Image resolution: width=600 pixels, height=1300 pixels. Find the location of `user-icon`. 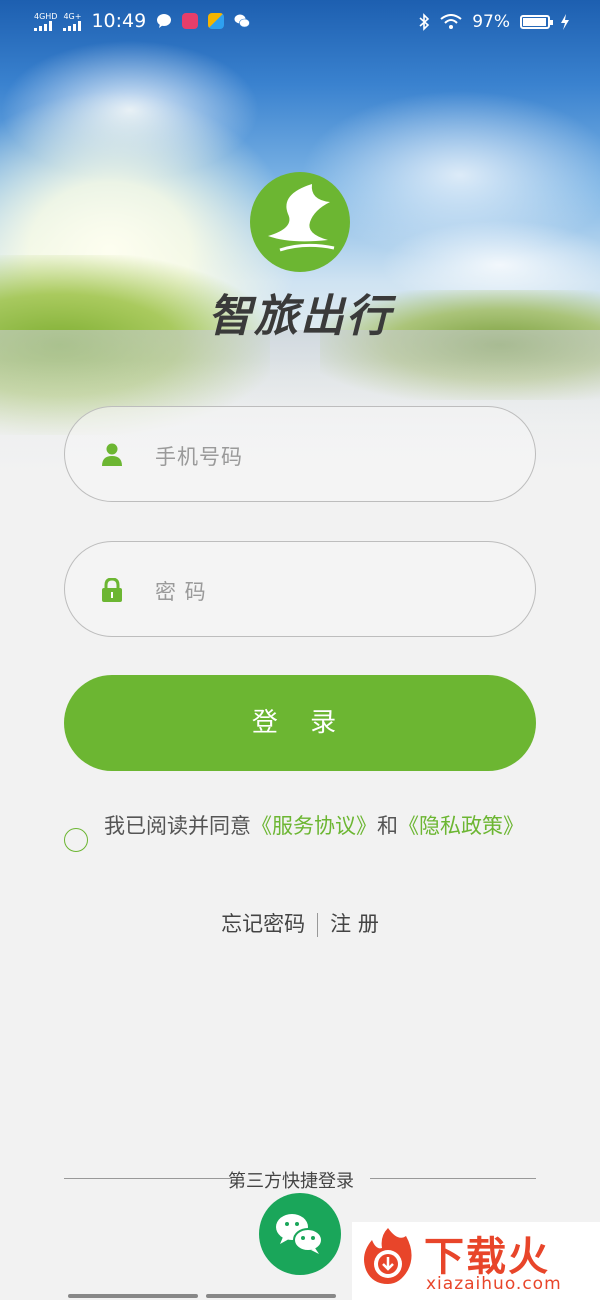

user-icon is located at coordinates (112, 454).